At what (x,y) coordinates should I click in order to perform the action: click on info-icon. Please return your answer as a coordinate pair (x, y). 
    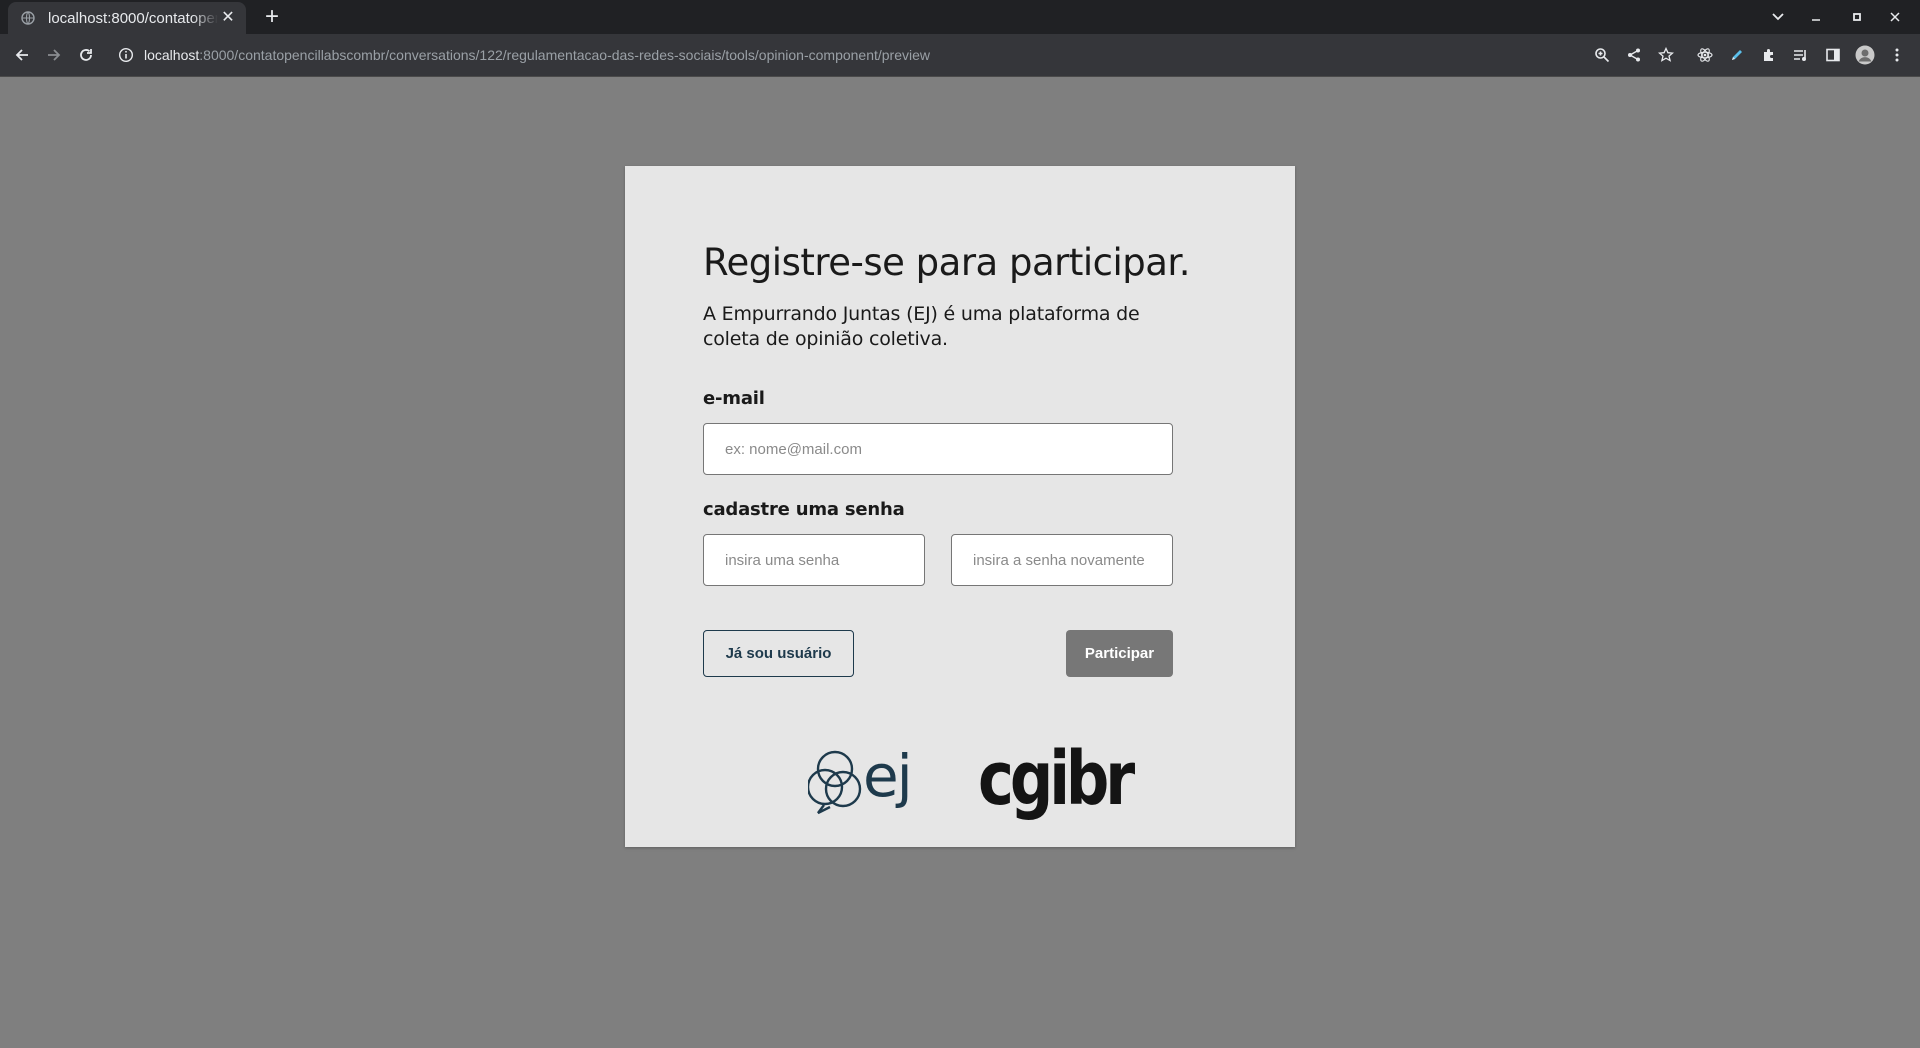
    Looking at the image, I should click on (126, 55).